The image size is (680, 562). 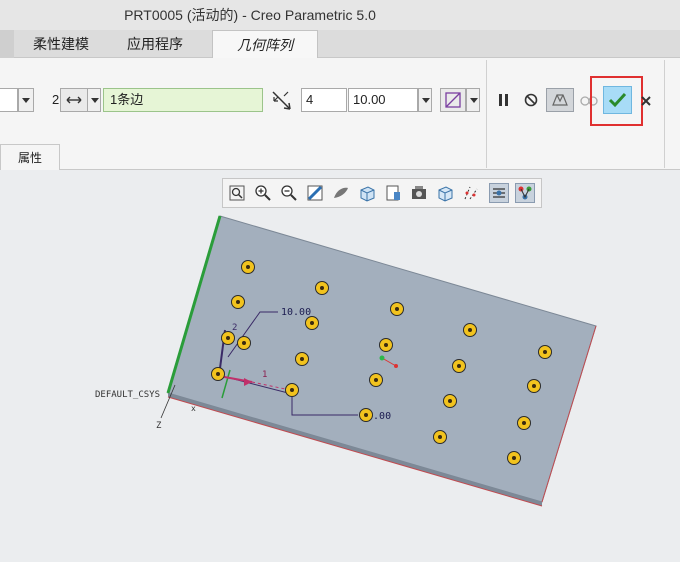 I want to click on window-titlebar: PRT0005 (活动的) - Creo Parametric 5.0, so click(x=340, y=15).